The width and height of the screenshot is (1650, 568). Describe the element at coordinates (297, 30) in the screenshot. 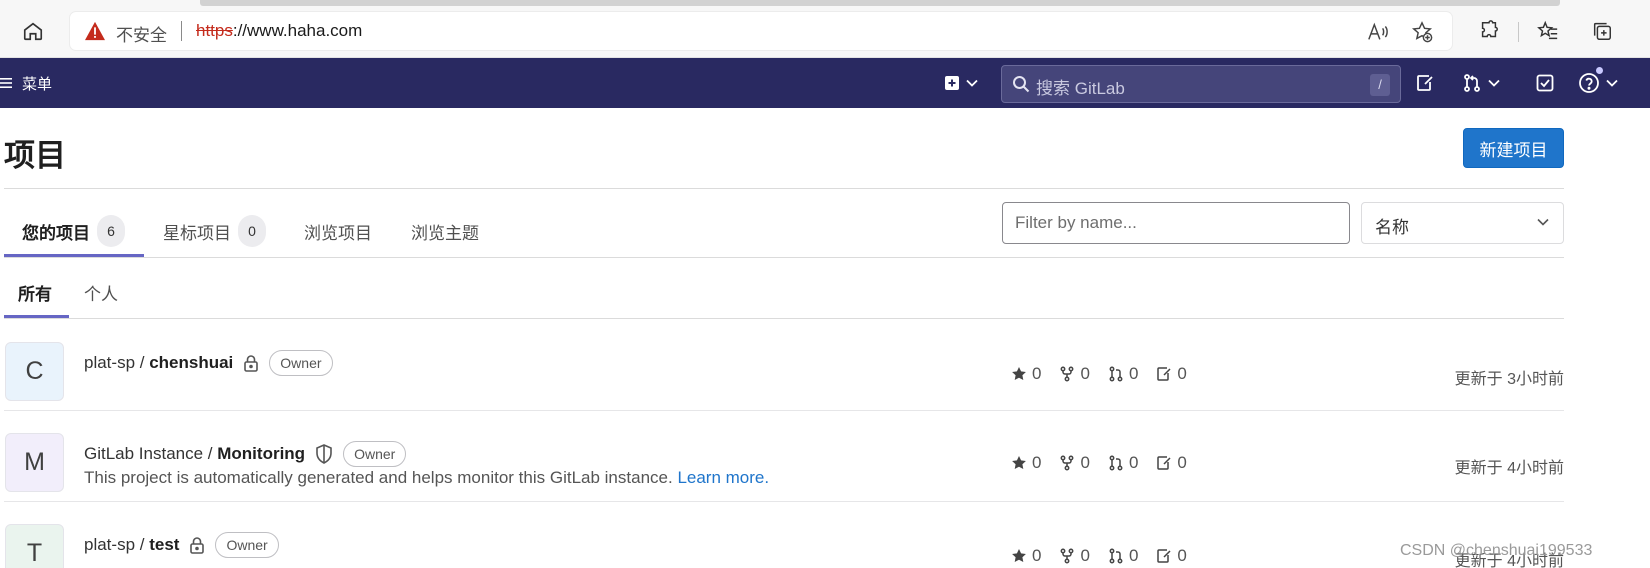

I see `url-host: ://www.haha.com` at that location.